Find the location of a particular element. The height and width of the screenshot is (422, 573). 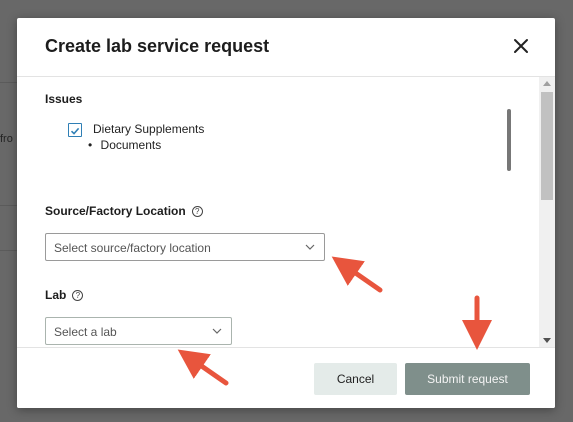

lab-placeholder: Select a lab is located at coordinates (85, 332).